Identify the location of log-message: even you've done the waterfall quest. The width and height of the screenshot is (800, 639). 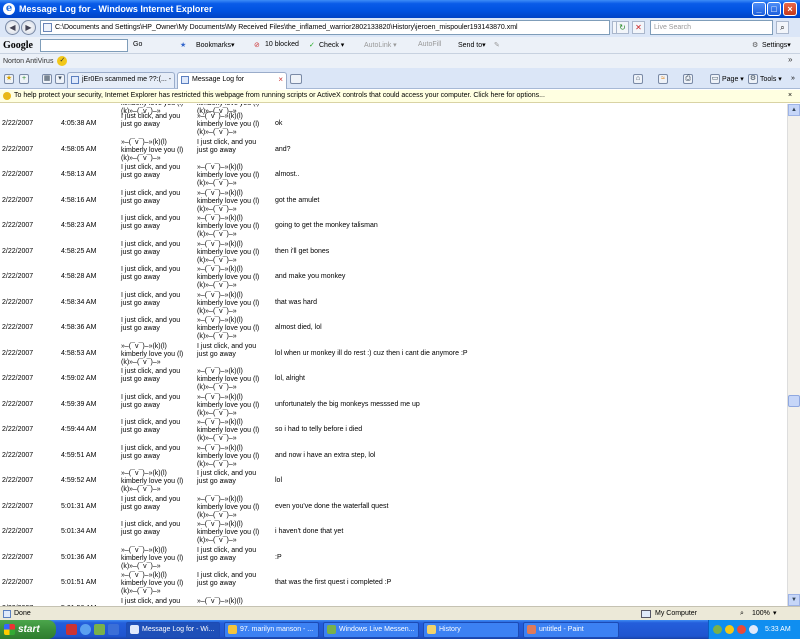
(332, 506).